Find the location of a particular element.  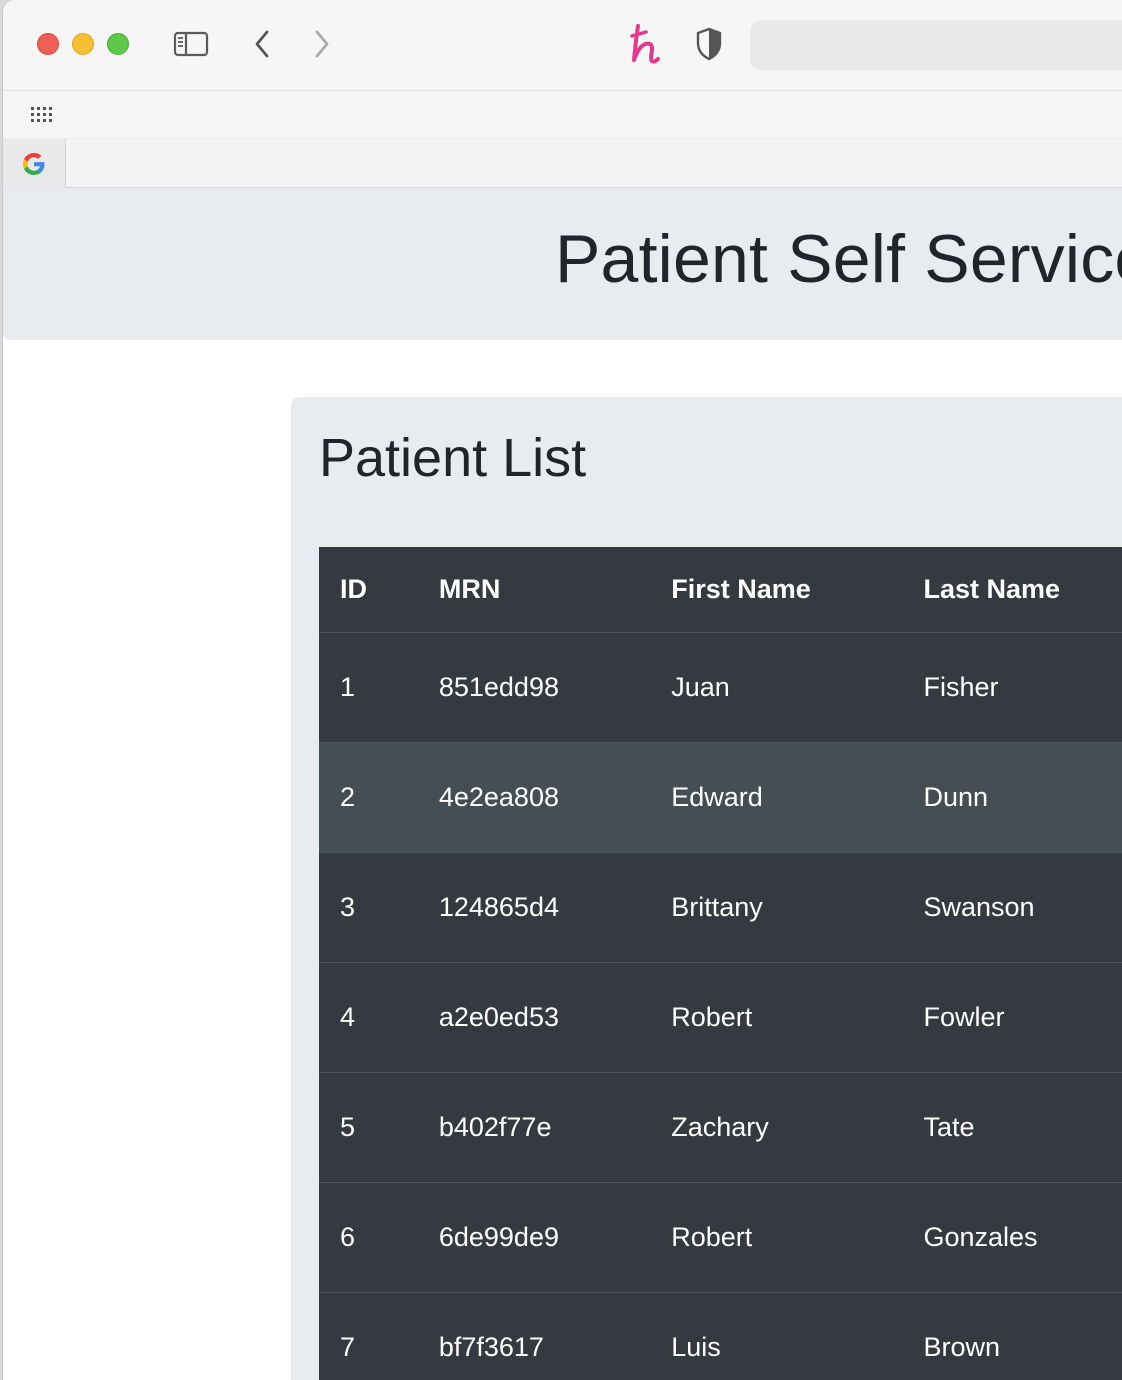

column-header-last-name: Last Name is located at coordinates (1012, 590).